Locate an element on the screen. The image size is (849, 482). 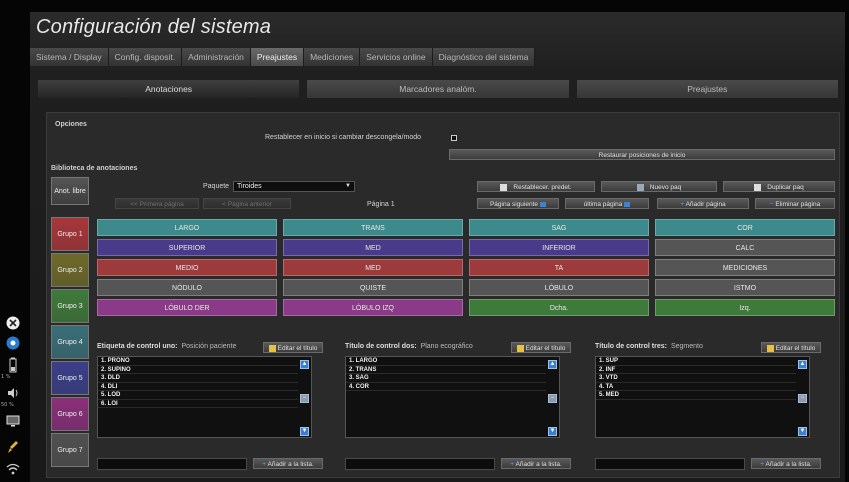
list-item: 4. TA is located at coordinates (696, 387).